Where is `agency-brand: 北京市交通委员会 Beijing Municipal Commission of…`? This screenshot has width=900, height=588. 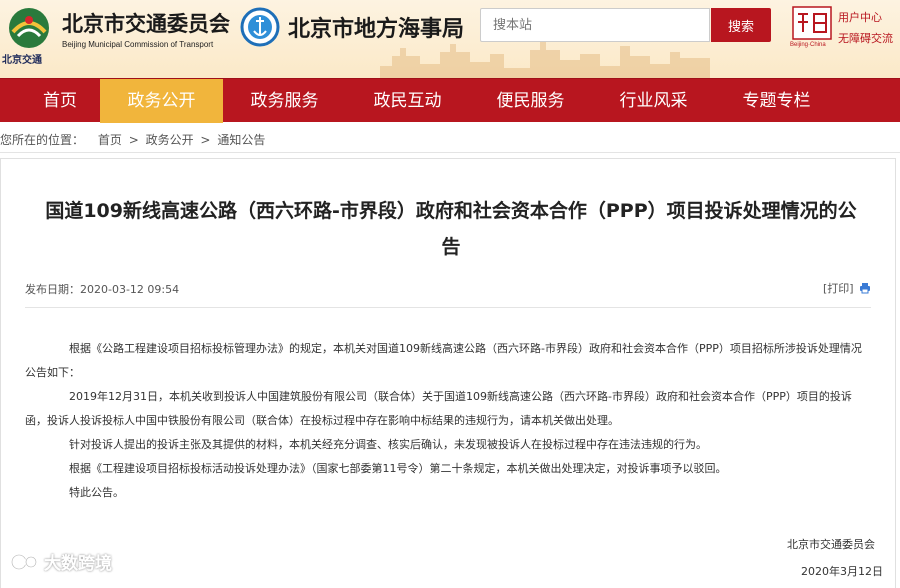
agency-brand: 北京市交通委员会 Beijing Municipal Commission of… is located at coordinates (146, 28).